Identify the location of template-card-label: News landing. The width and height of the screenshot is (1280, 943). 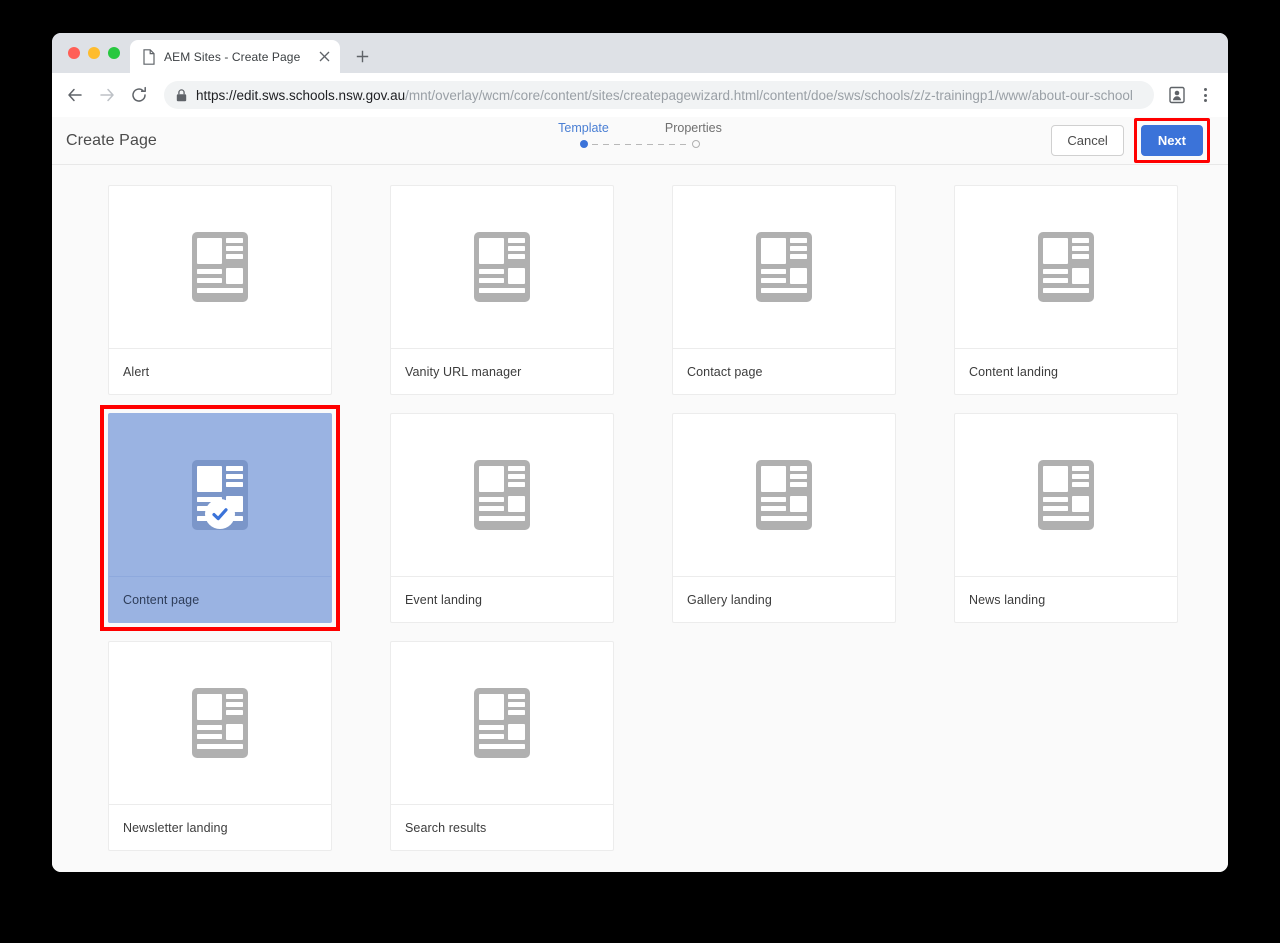
(1007, 599).